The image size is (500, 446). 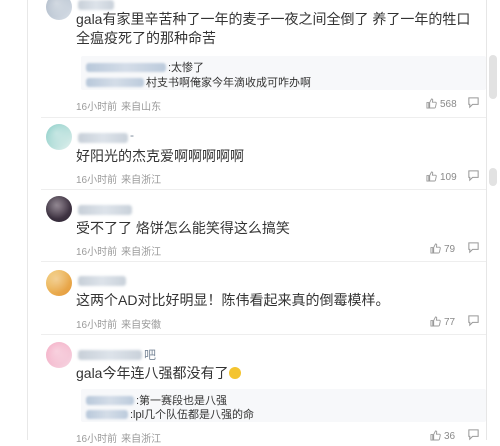 What do you see at coordinates (233, 300) in the screenshot?
I see `comment-text: 这两个AD对比好明显！陈伟看起来真的倒霉模样。` at bounding box center [233, 300].